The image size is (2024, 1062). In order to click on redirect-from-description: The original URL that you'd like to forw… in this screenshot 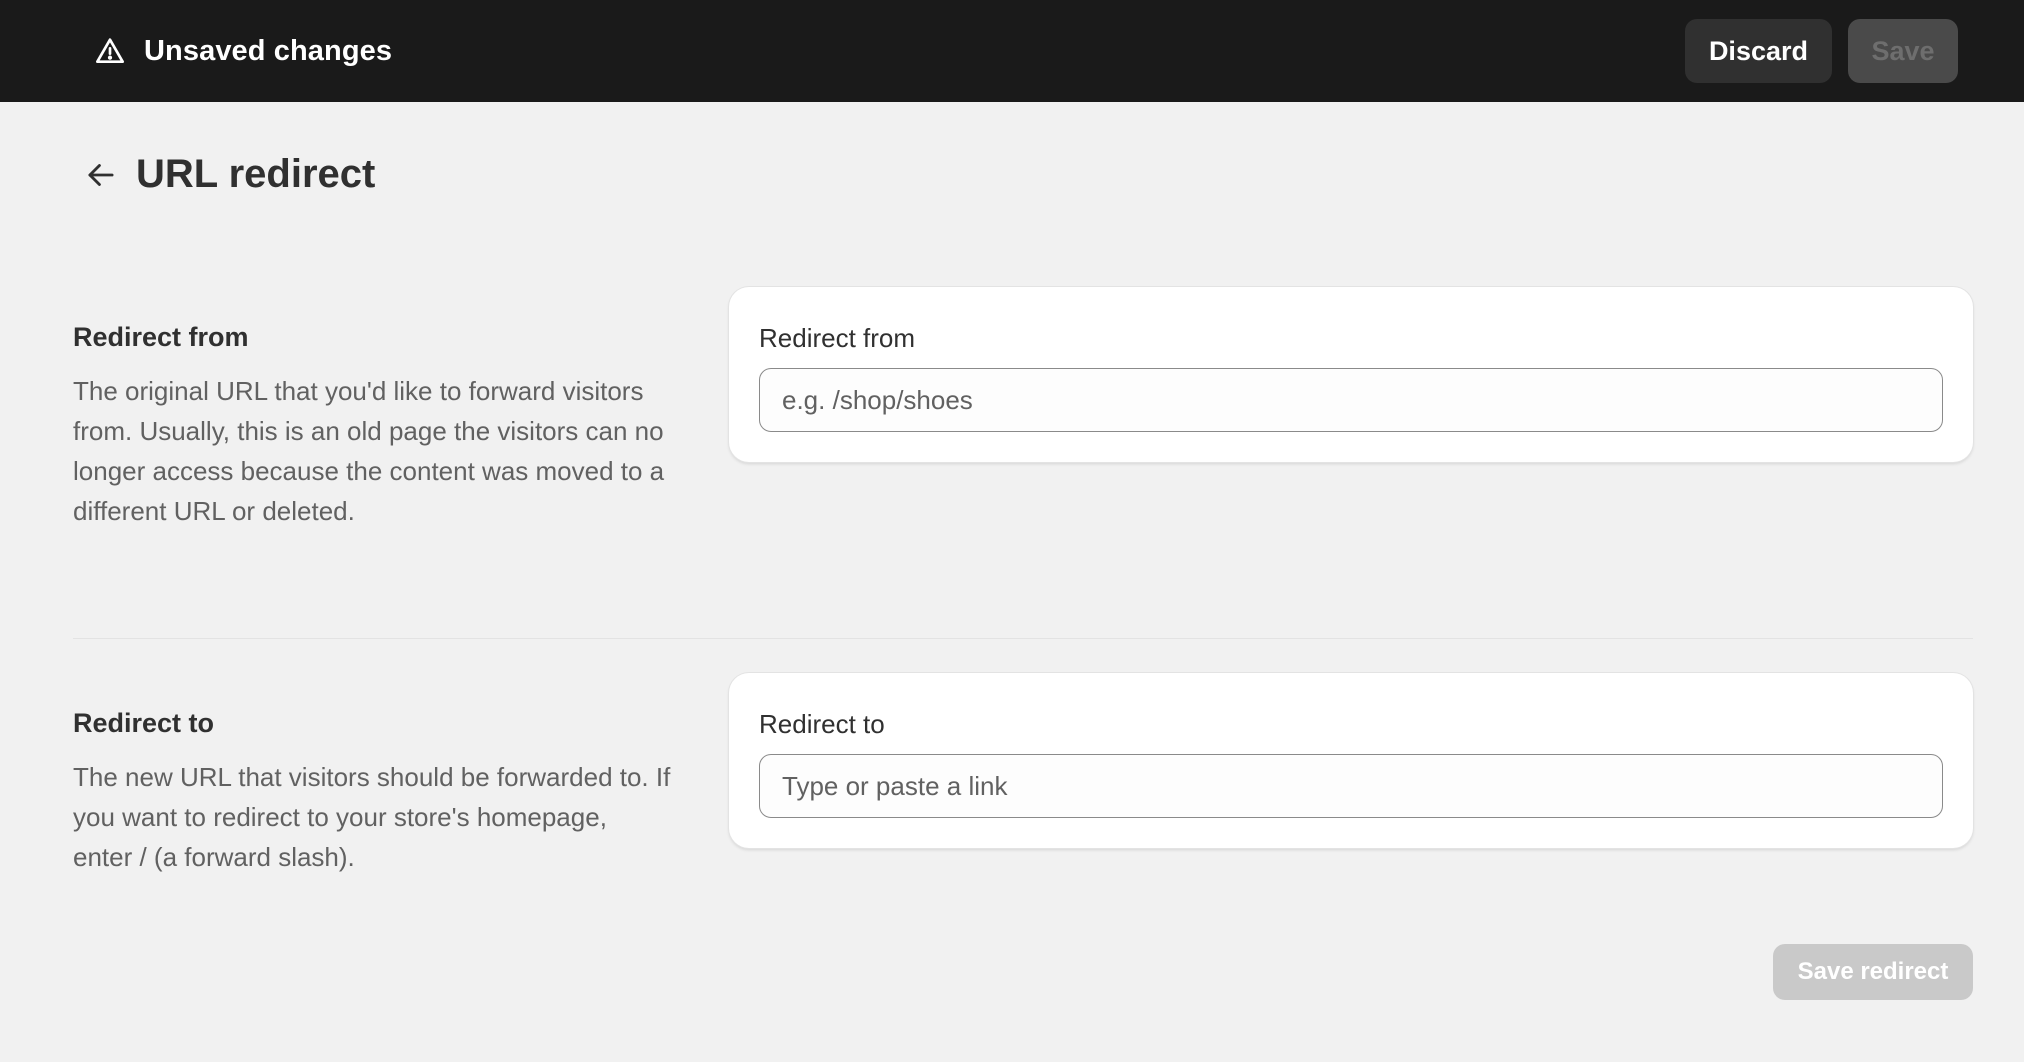, I will do `click(369, 451)`.